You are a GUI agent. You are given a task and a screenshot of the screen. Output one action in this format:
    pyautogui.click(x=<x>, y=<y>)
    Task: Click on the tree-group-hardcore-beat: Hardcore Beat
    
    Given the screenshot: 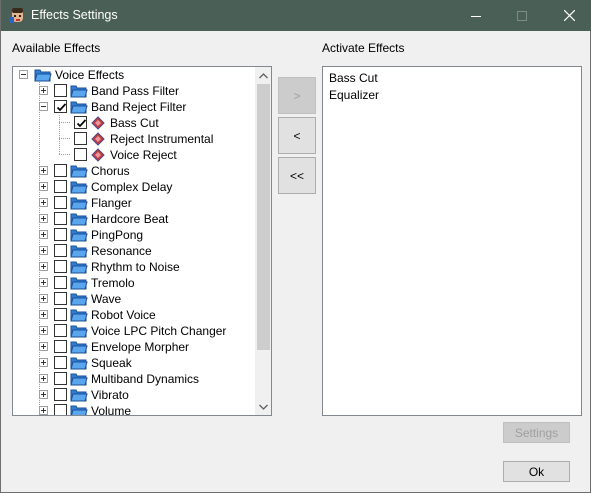 What is the action you would take?
    pyautogui.click(x=134, y=219)
    